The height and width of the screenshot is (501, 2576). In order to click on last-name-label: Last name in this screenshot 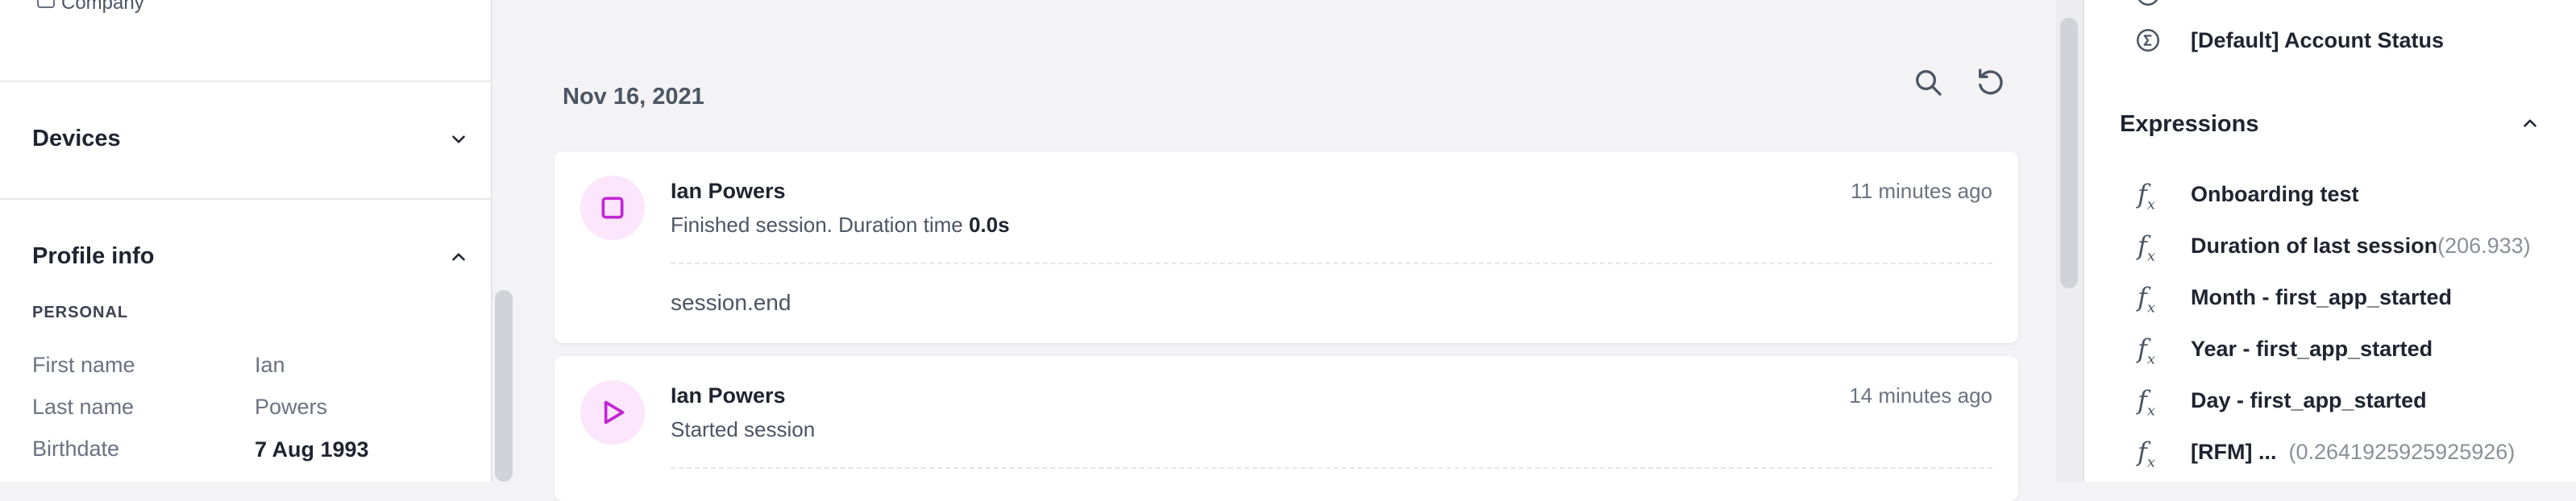, I will do `click(83, 407)`.